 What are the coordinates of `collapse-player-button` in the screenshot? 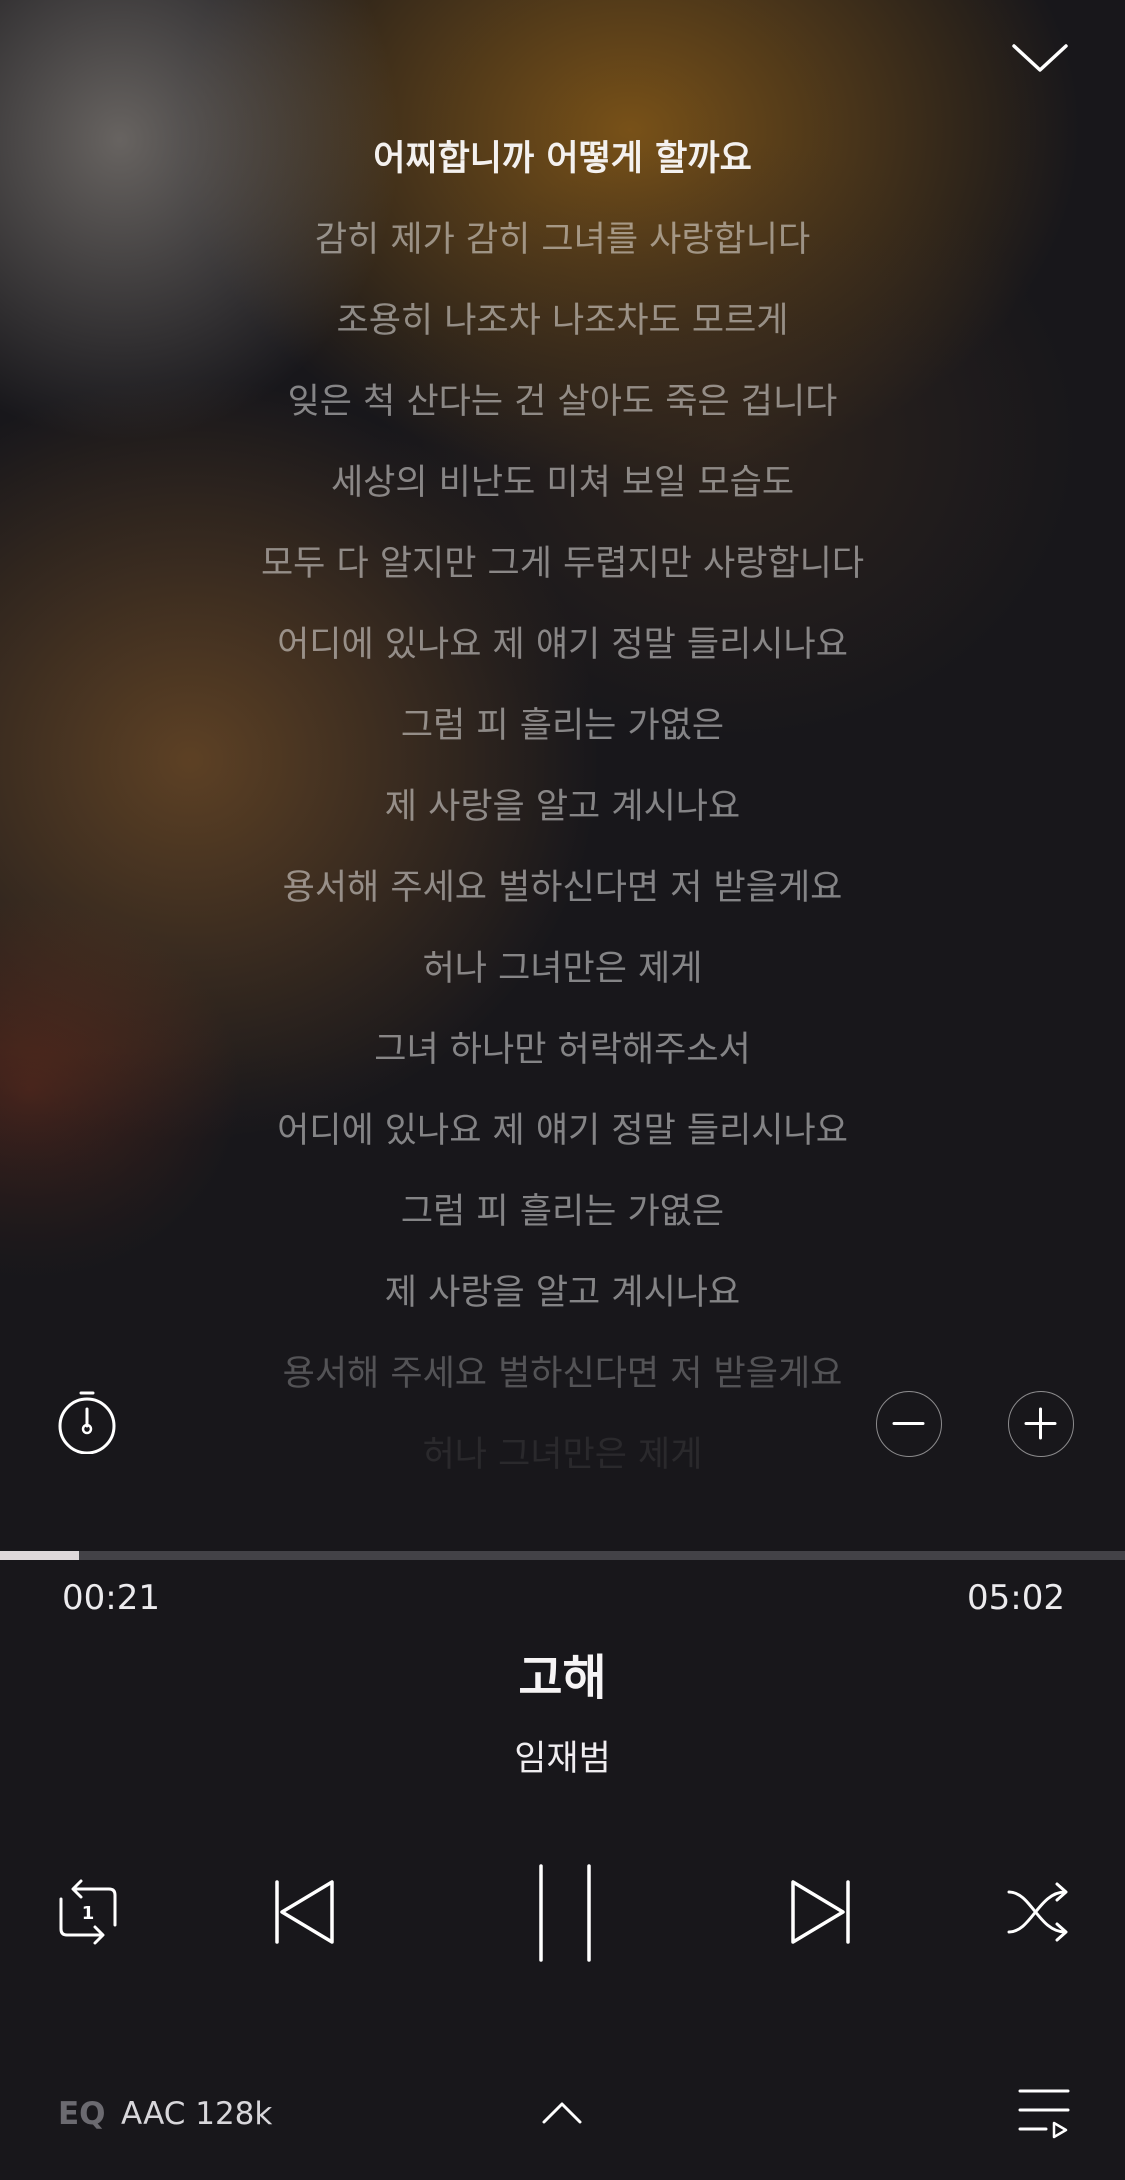 It's located at (1040, 58).